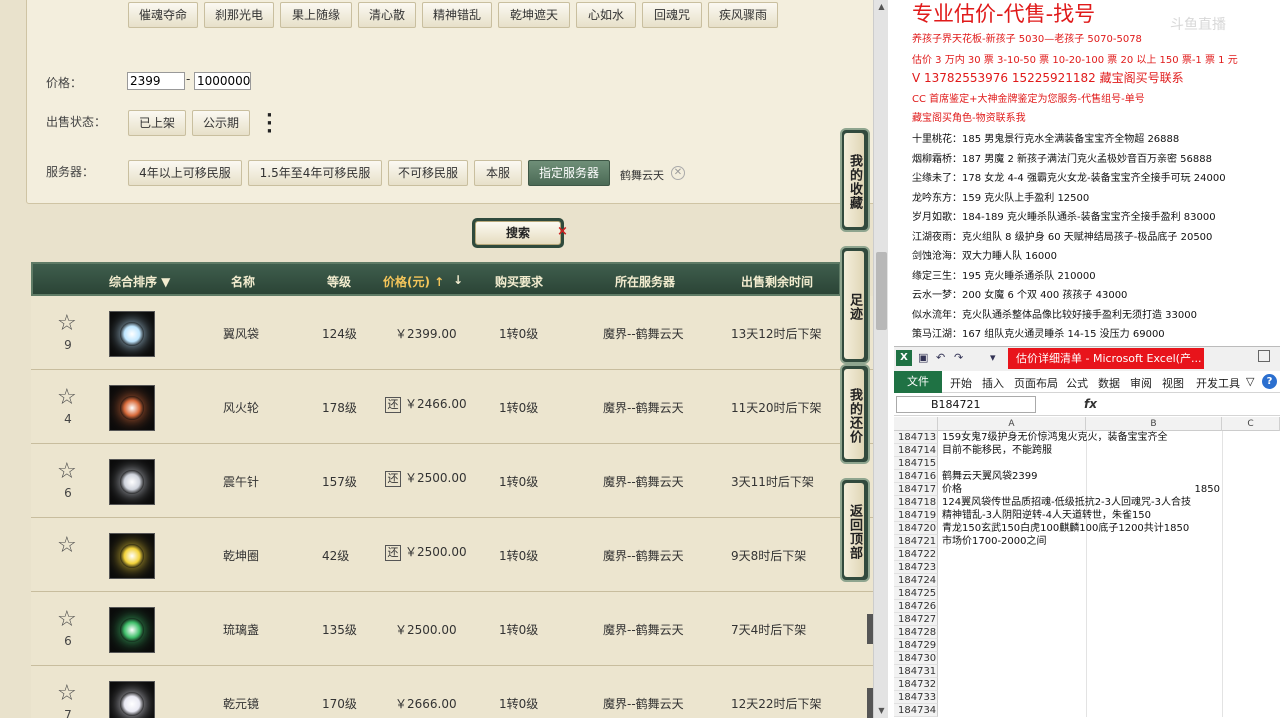 The width and height of the screenshot is (1280, 718). Describe the element at coordinates (743, 15) in the screenshot. I see `school-option: 疾风骤雨` at that location.